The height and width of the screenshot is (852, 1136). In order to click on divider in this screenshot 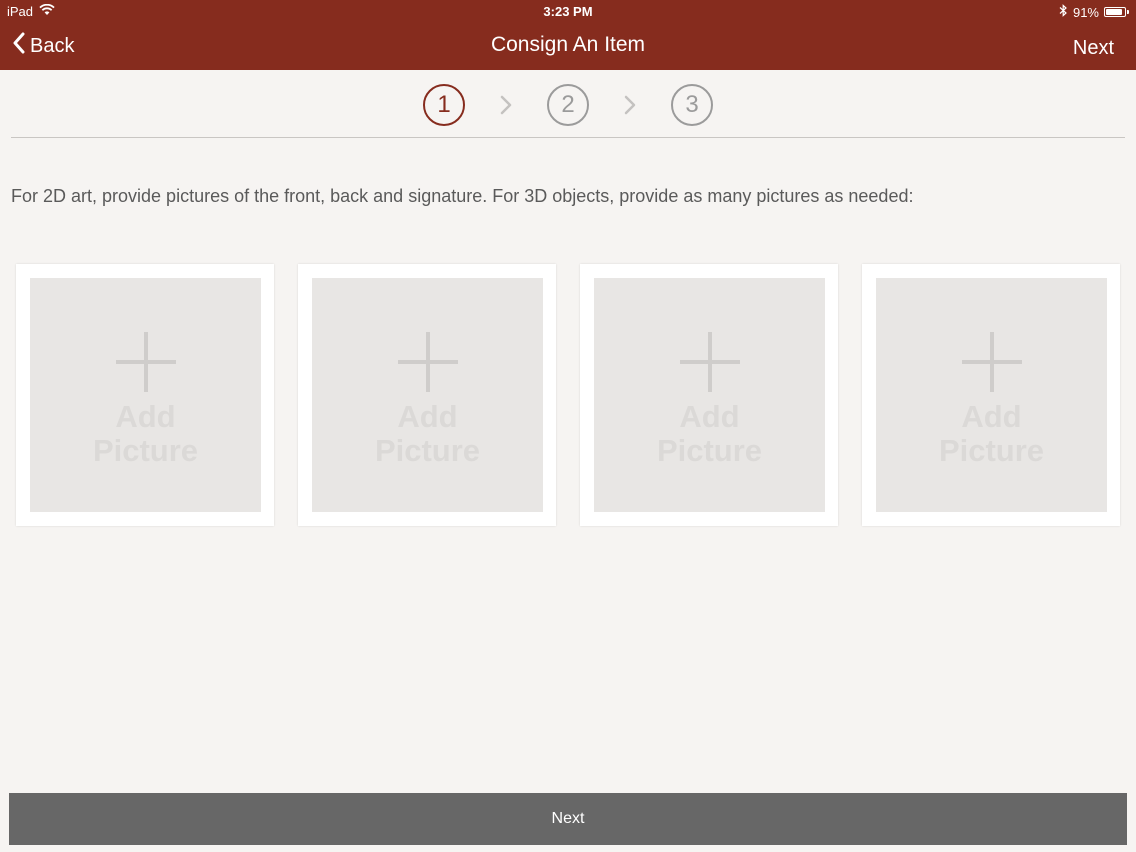, I will do `click(568, 137)`.